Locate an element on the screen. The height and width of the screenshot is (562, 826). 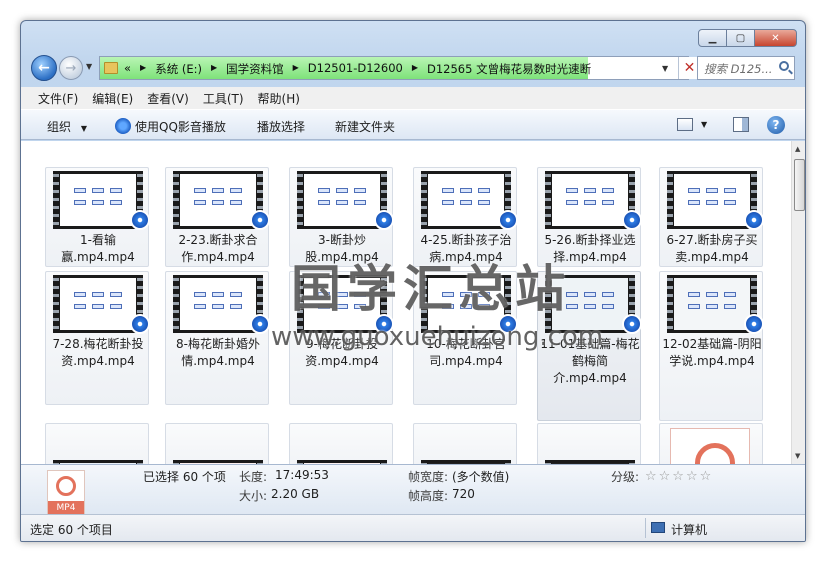
organize-label: 组织 is located at coordinates (59, 127).